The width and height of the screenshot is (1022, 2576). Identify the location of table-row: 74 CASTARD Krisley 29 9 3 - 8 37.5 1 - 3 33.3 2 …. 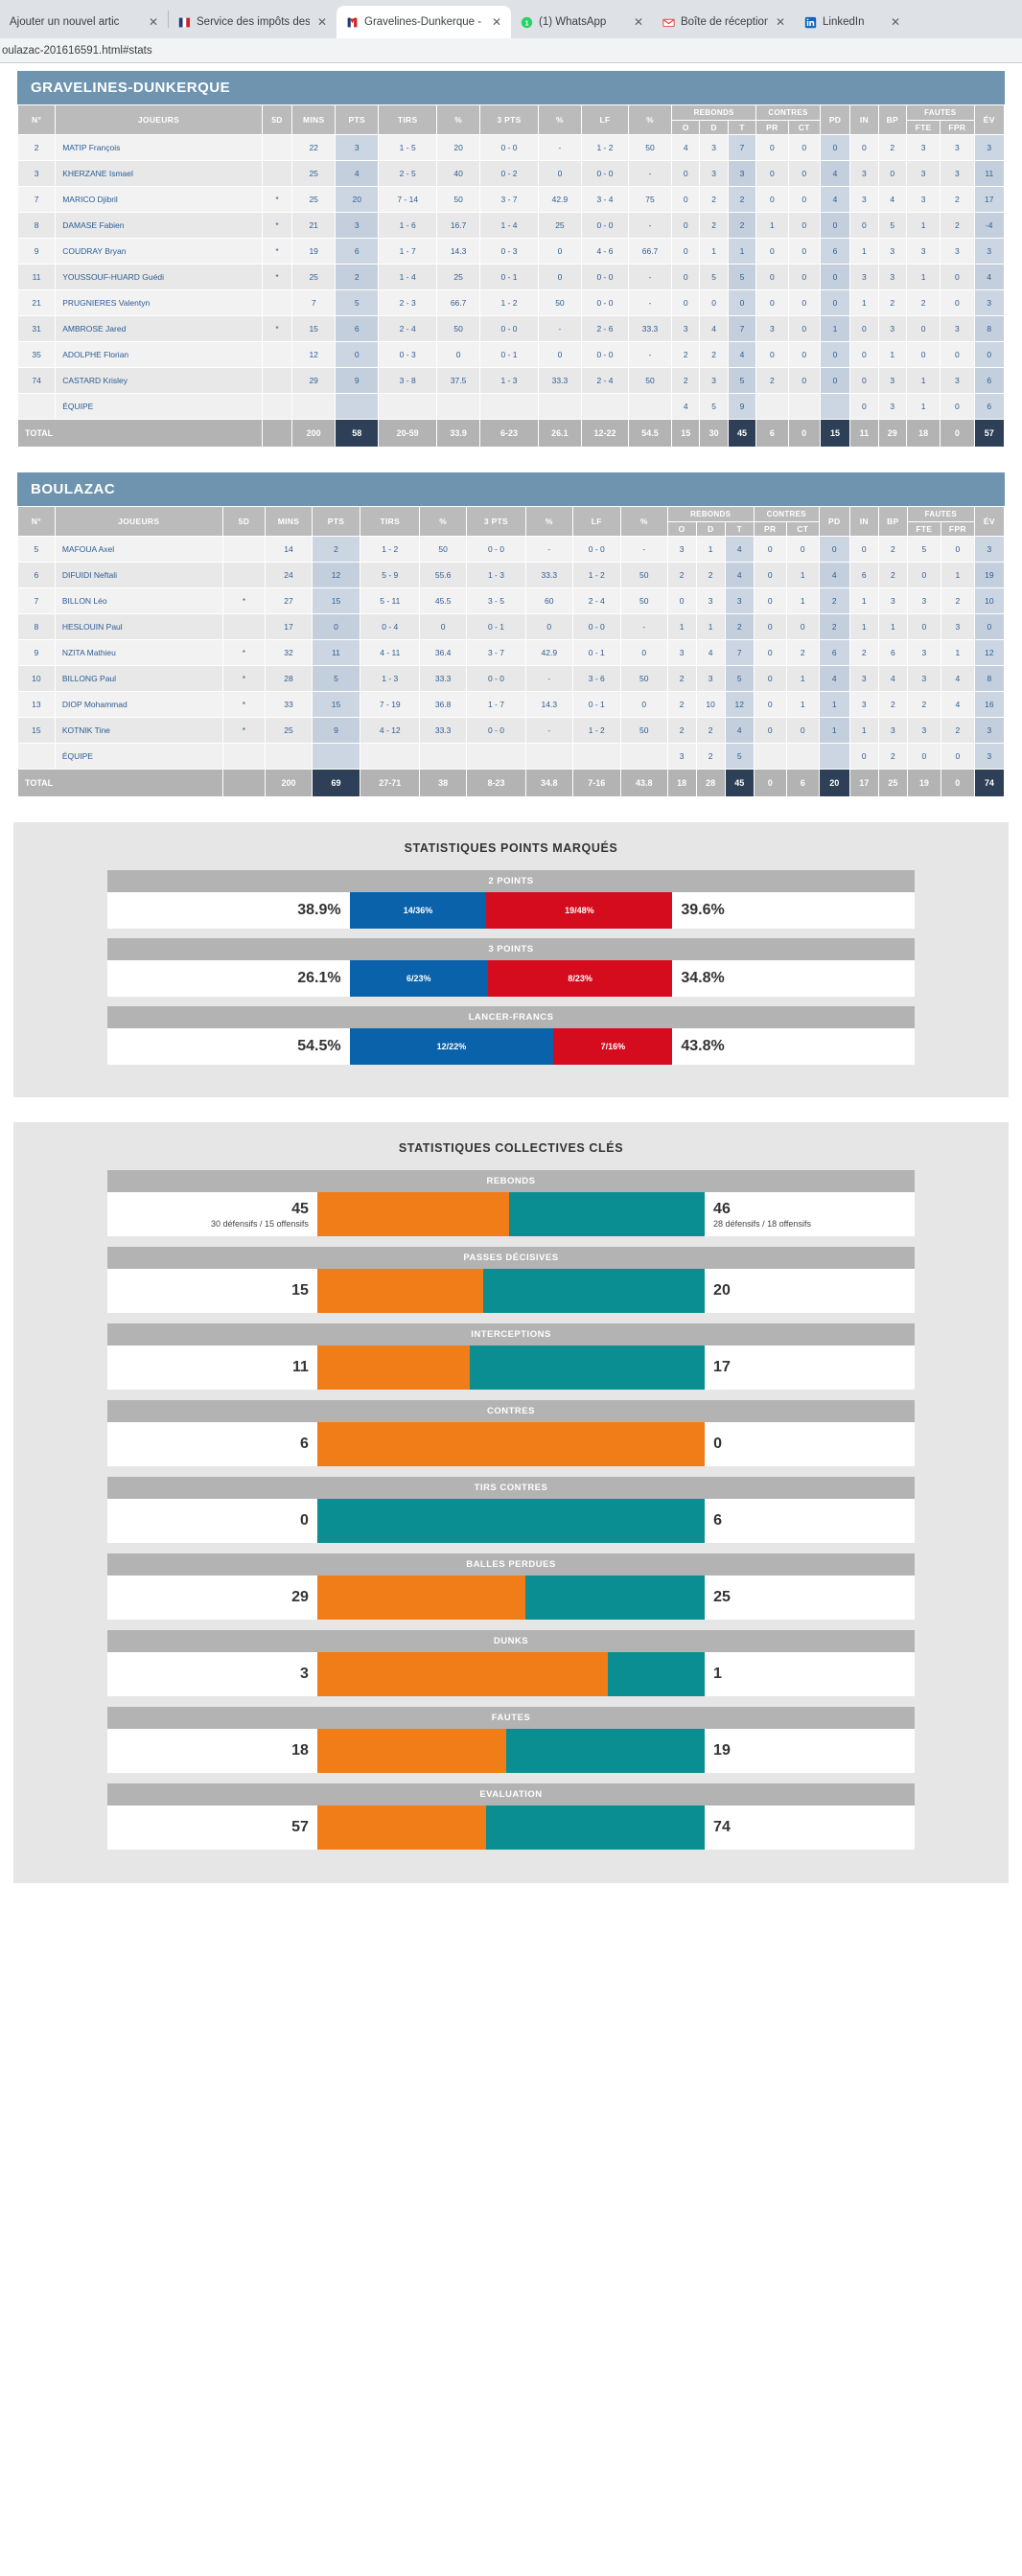
(511, 380).